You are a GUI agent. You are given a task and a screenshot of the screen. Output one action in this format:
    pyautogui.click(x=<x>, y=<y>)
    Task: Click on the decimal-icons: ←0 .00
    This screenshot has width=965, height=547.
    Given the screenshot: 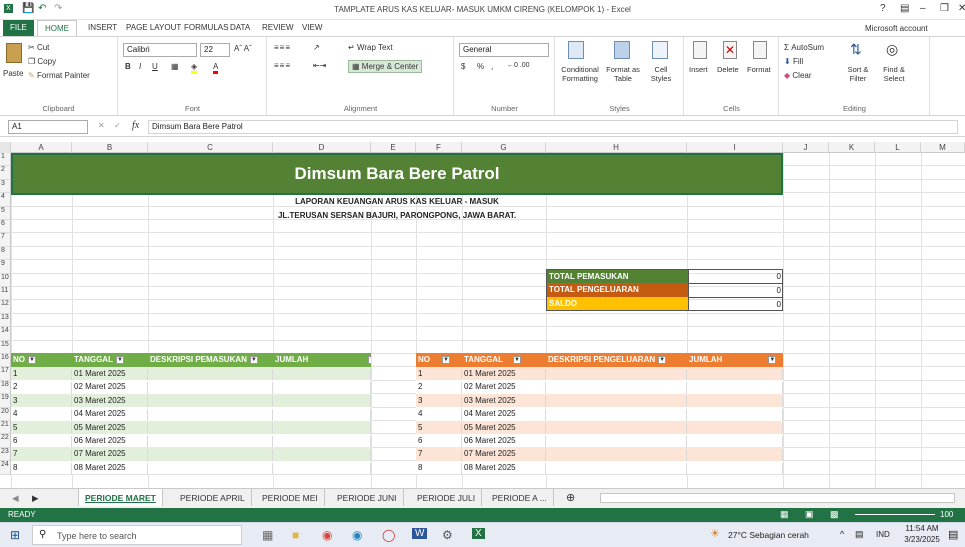 What is the action you would take?
    pyautogui.click(x=518, y=65)
    